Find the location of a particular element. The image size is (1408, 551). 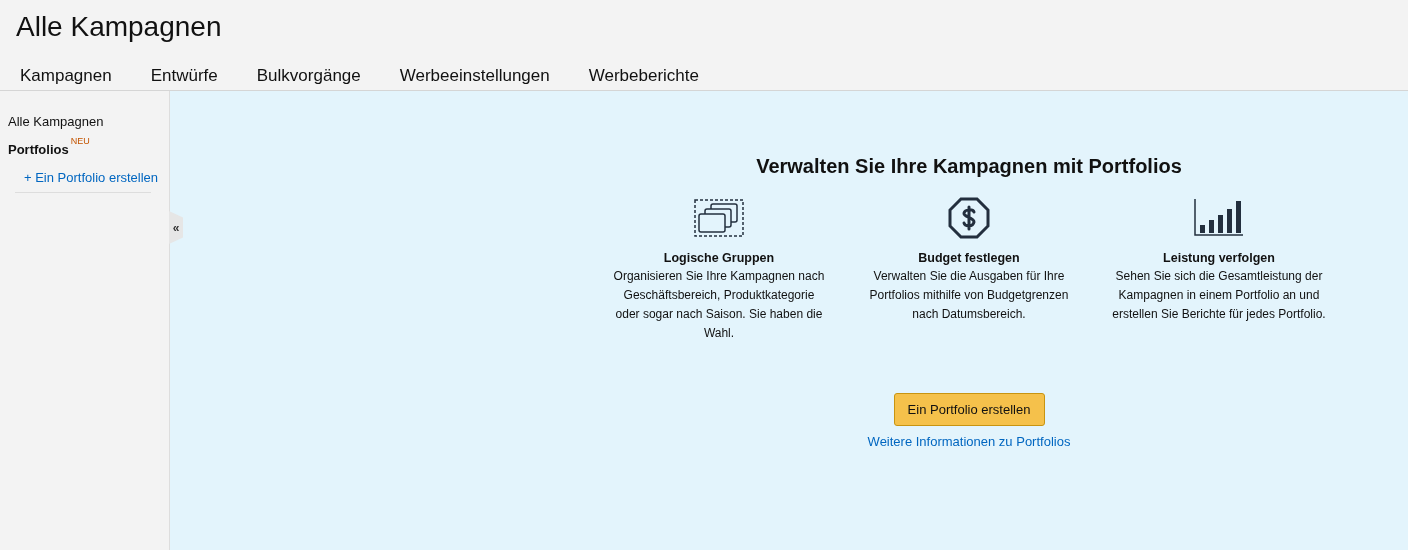

feature-description: Organisieren Sie Ihre Kampagnen nach Geschäftsbereich, Produktkategorie oder sogar nach Saison. Sie haben die Wahl. is located at coordinates (719, 305).